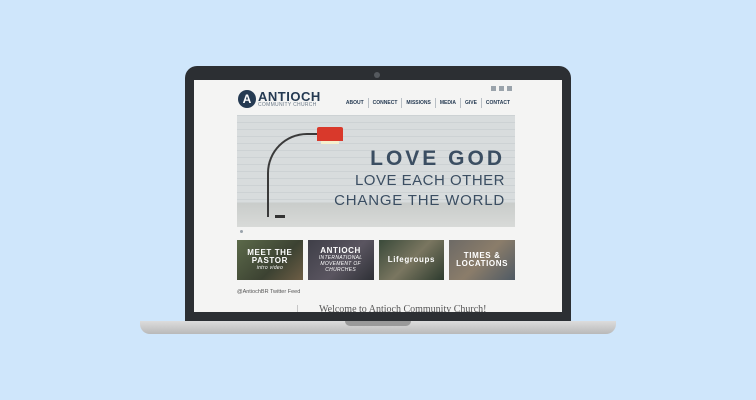  What do you see at coordinates (297, 308) in the screenshot?
I see `divider` at bounding box center [297, 308].